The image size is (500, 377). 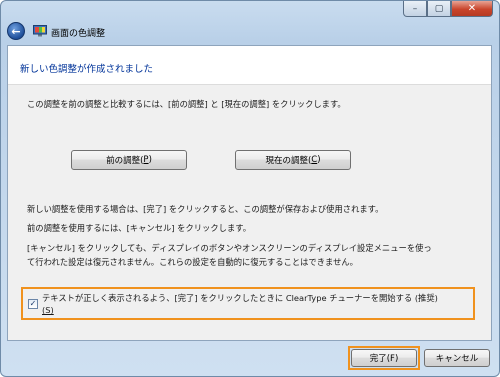 I want to click on current-adjustment-button: 現在の調整(C), so click(x=293, y=160).